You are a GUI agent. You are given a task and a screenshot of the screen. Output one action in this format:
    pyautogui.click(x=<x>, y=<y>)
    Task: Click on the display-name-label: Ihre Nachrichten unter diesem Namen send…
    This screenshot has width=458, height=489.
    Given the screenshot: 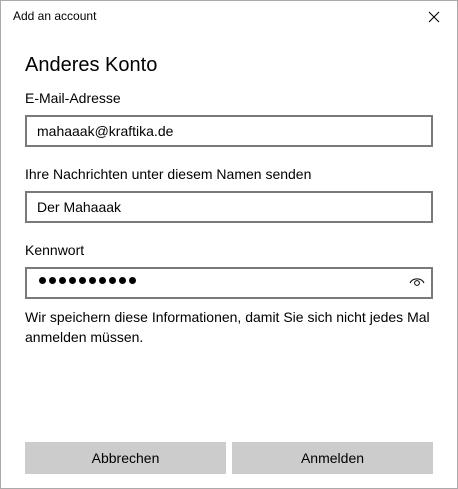 What is the action you would take?
    pyautogui.click(x=168, y=174)
    